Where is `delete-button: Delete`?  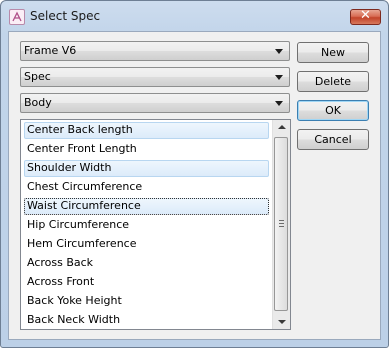
delete-button: Delete is located at coordinates (333, 81).